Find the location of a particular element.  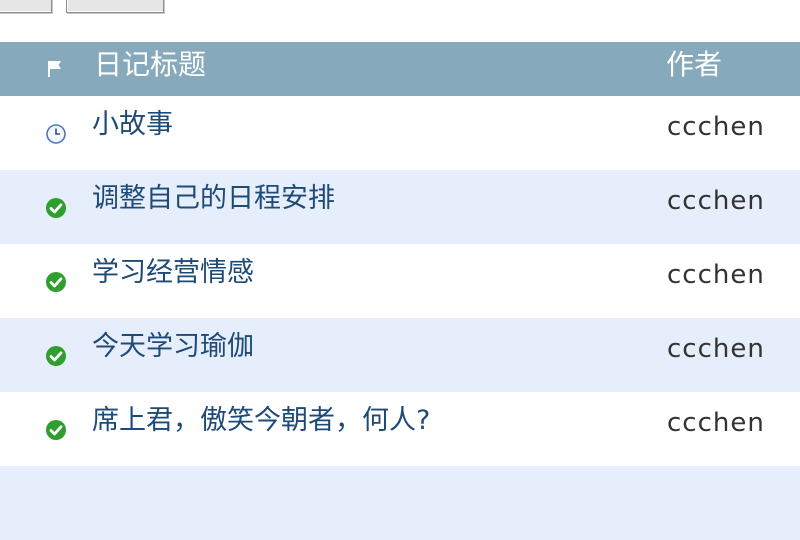

table-row: 小故事 ccchen is located at coordinates (400, 133).